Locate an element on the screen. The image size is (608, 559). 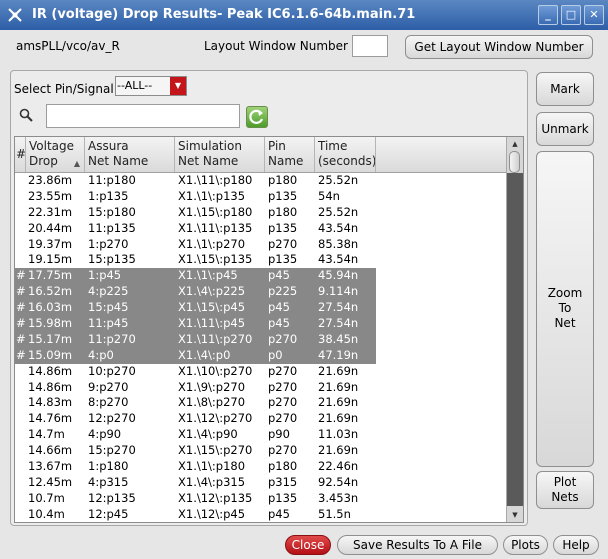
layout-window-label: Layout Window Number is located at coordinates (276, 46).